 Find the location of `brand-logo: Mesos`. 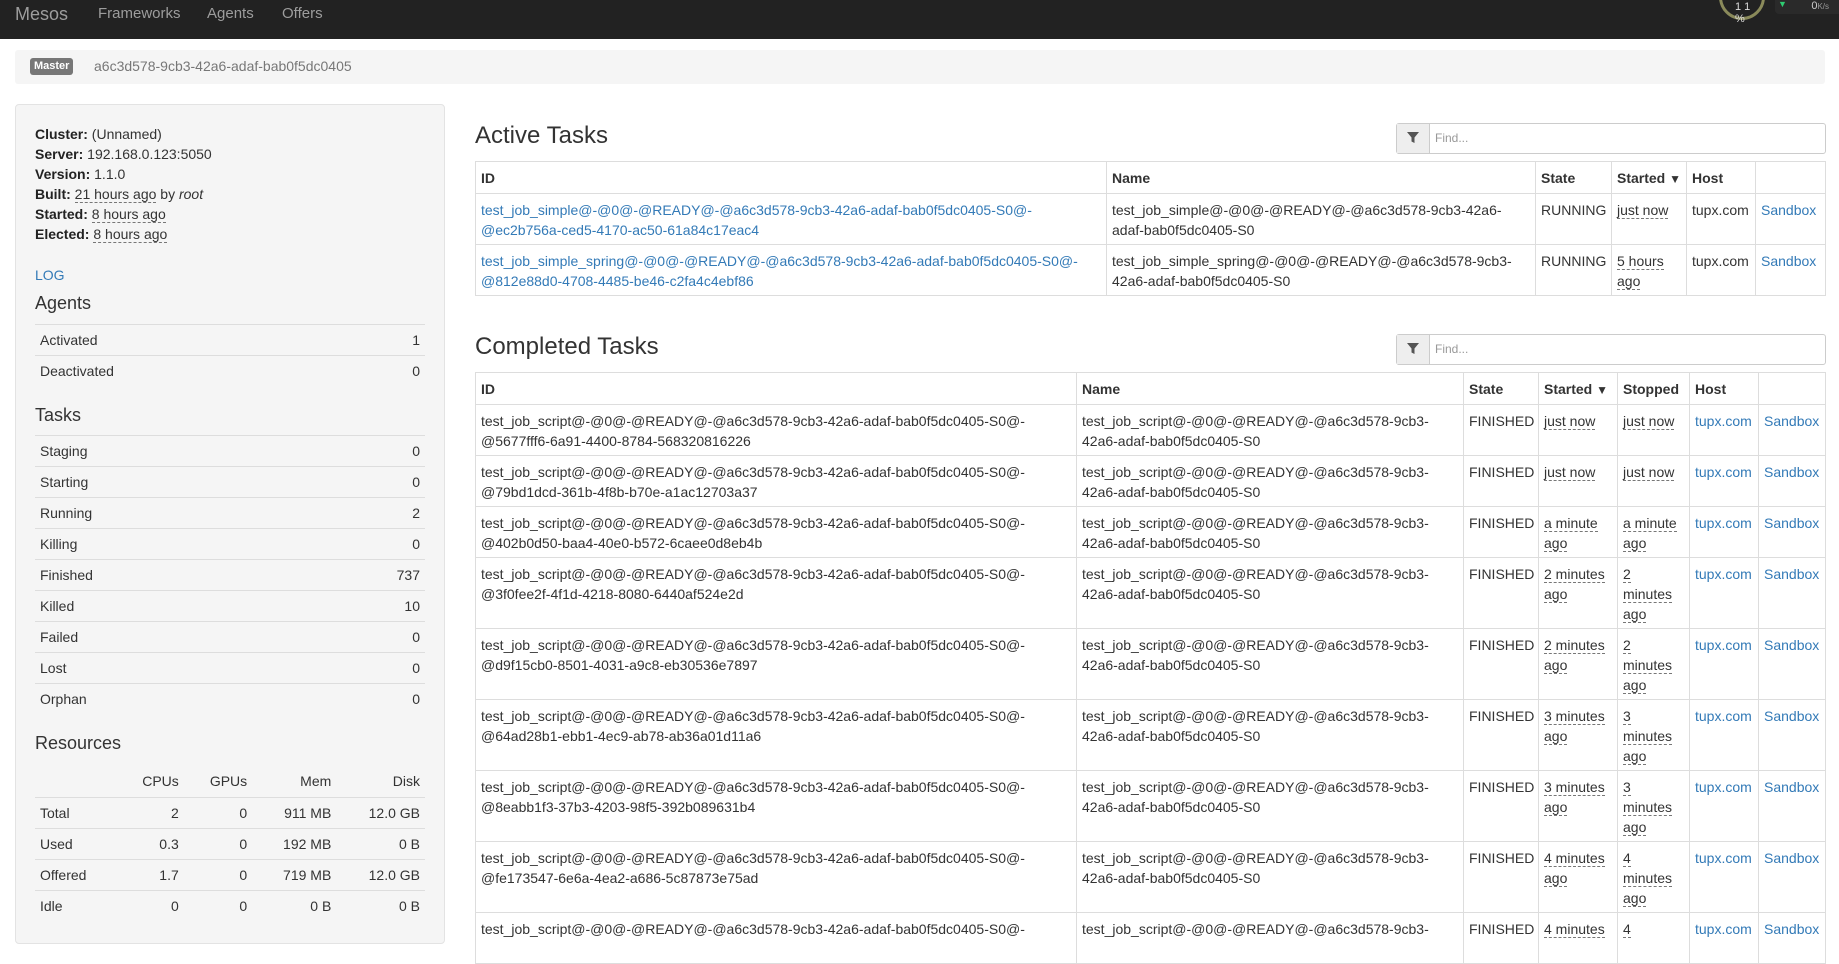

brand-logo: Mesos is located at coordinates (41, 14).